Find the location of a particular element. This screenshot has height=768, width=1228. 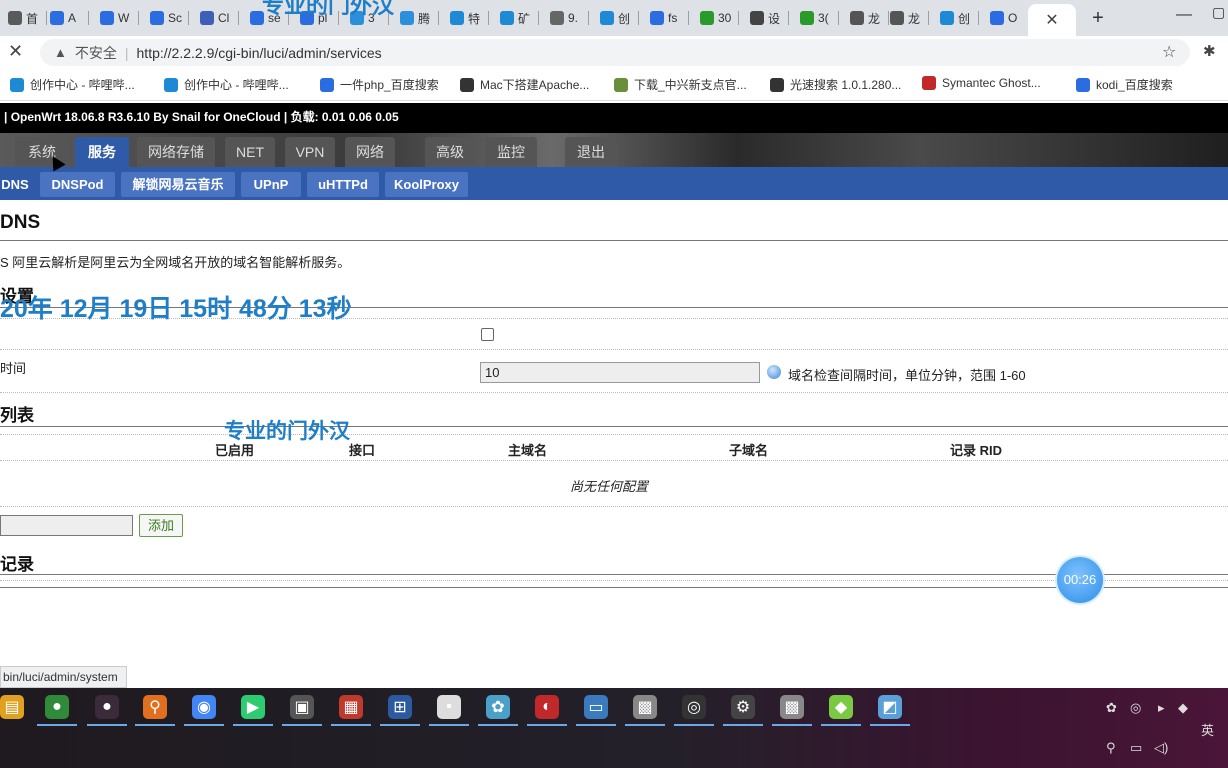

recording-timer: 00:26 is located at coordinates (1080, 580).